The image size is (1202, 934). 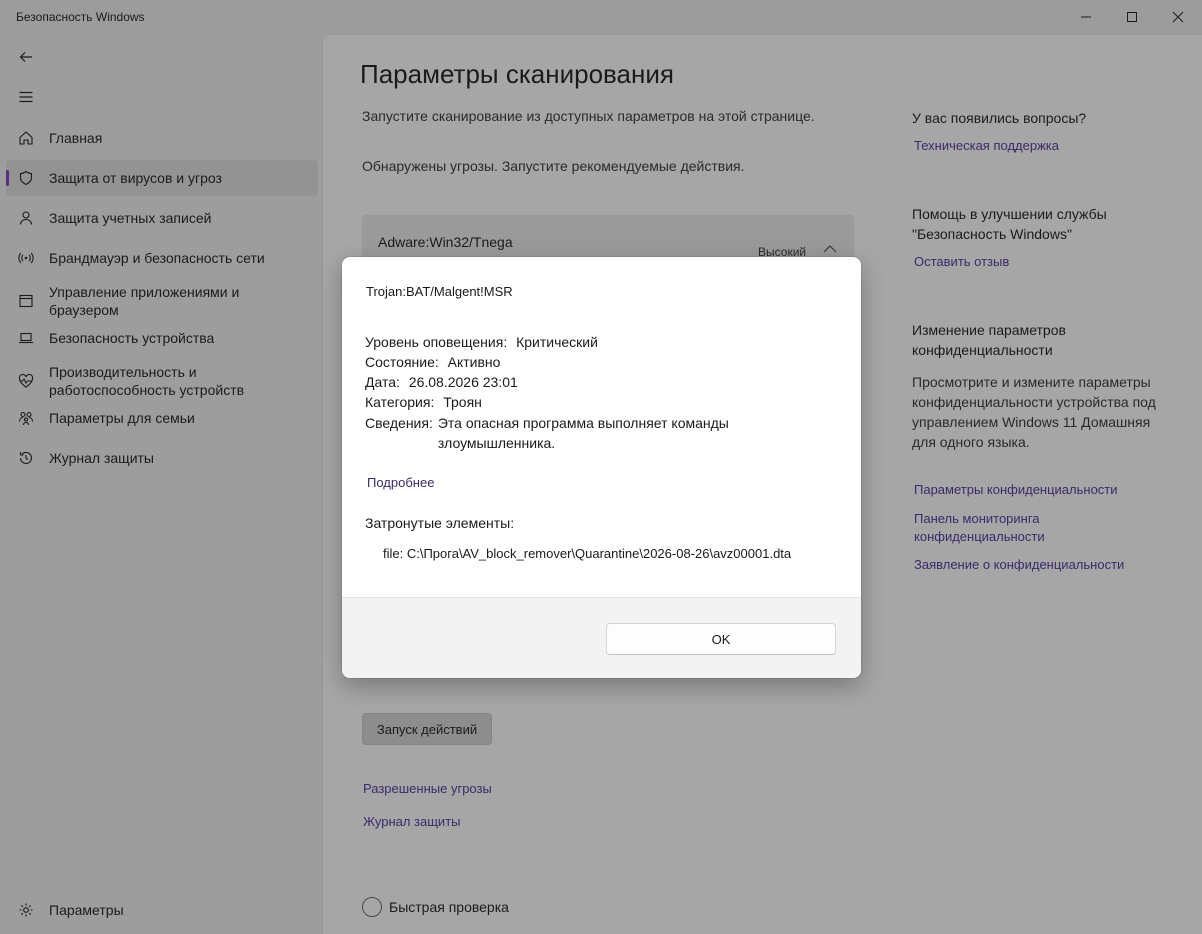 What do you see at coordinates (26, 301) in the screenshot?
I see `app-browser-icon` at bounding box center [26, 301].